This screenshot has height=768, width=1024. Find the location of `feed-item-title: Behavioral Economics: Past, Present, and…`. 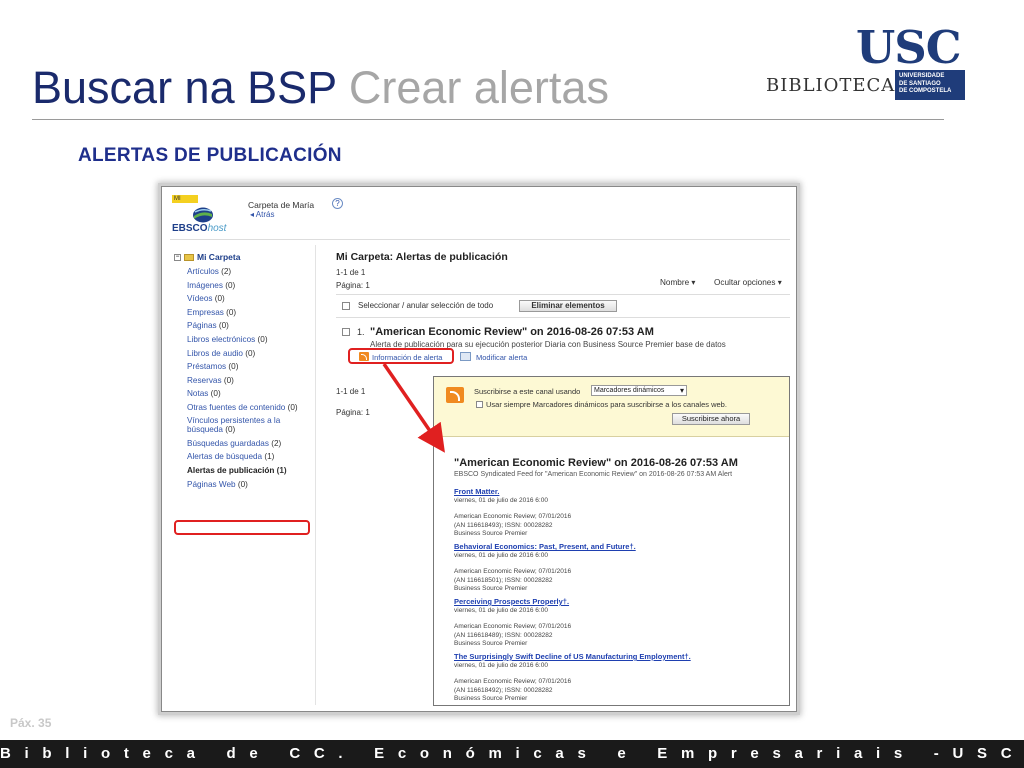

feed-item-title: Behavioral Economics: Past, Present, and… is located at coordinates (619, 547).